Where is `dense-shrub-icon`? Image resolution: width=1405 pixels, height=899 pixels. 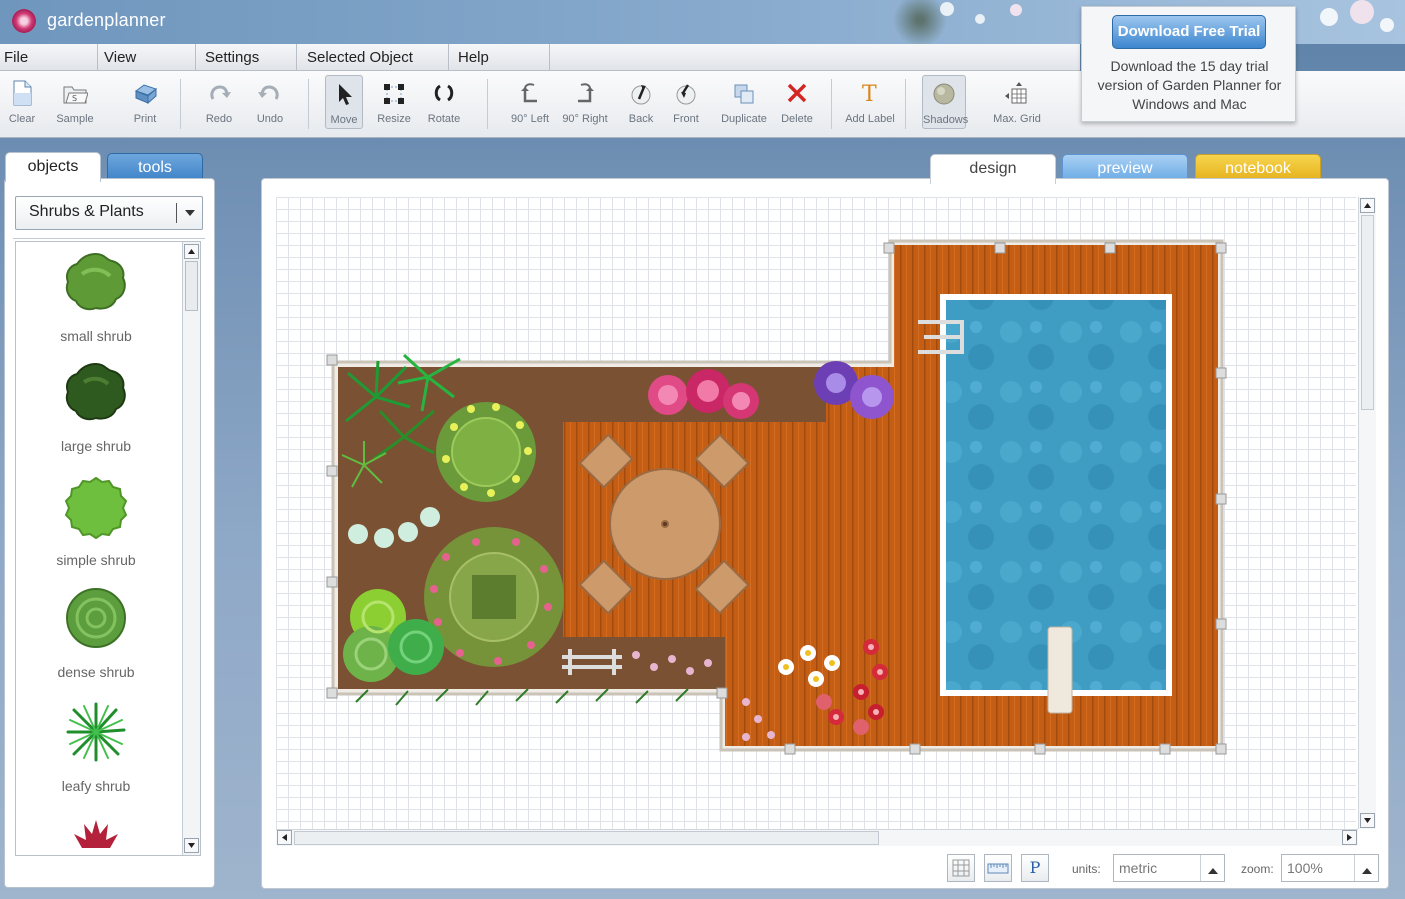 dense-shrub-icon is located at coordinates (96, 618).